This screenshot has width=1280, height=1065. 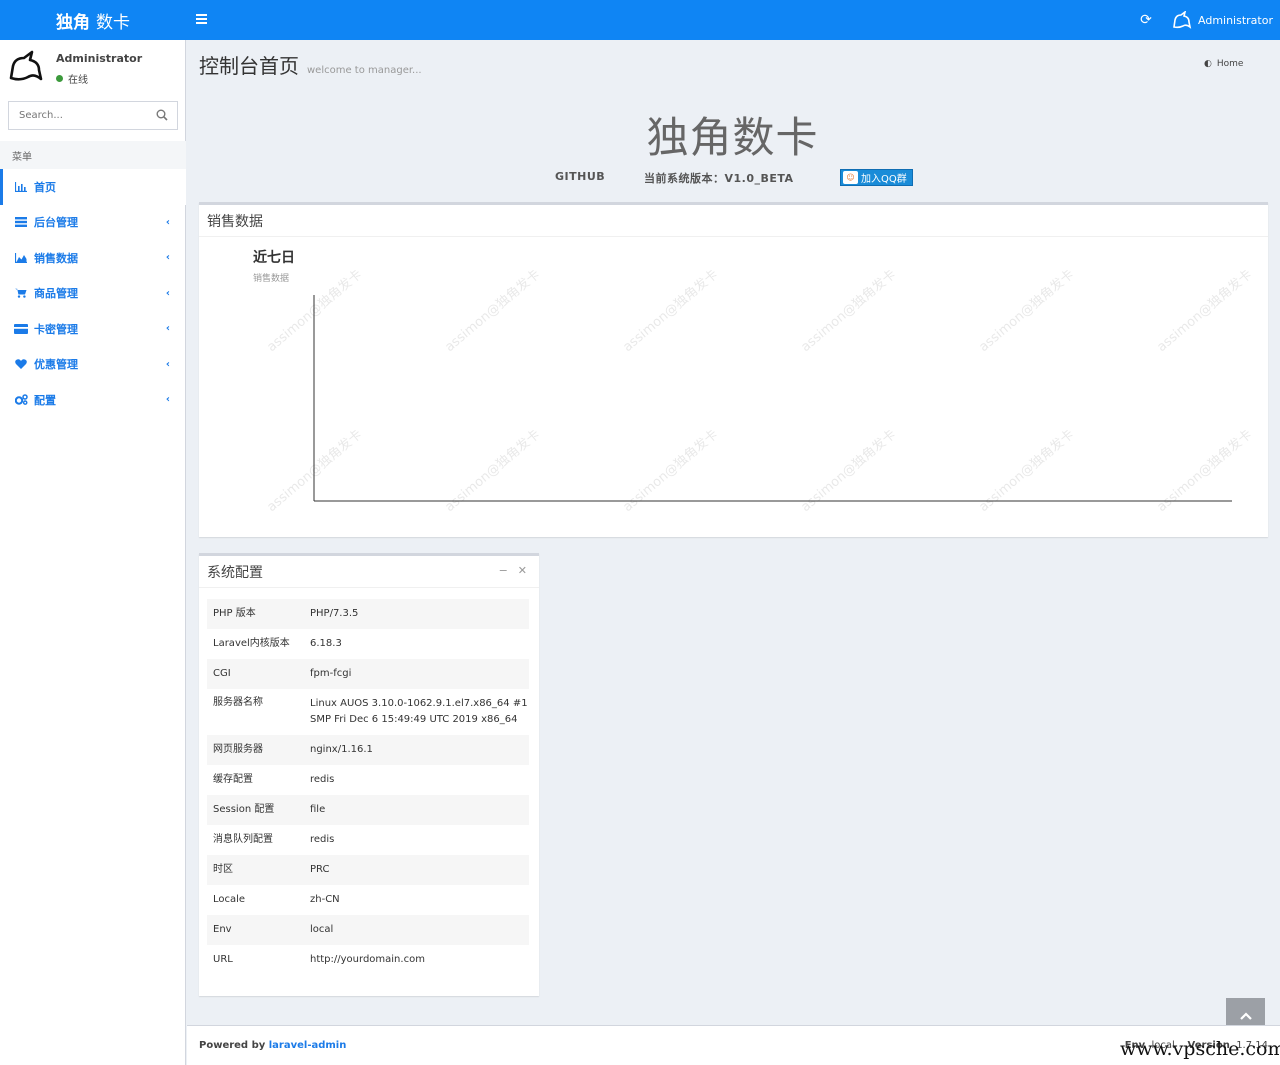 I want to click on sidebar-item-coupons: 优惠管理 ‹, so click(x=93, y=365).